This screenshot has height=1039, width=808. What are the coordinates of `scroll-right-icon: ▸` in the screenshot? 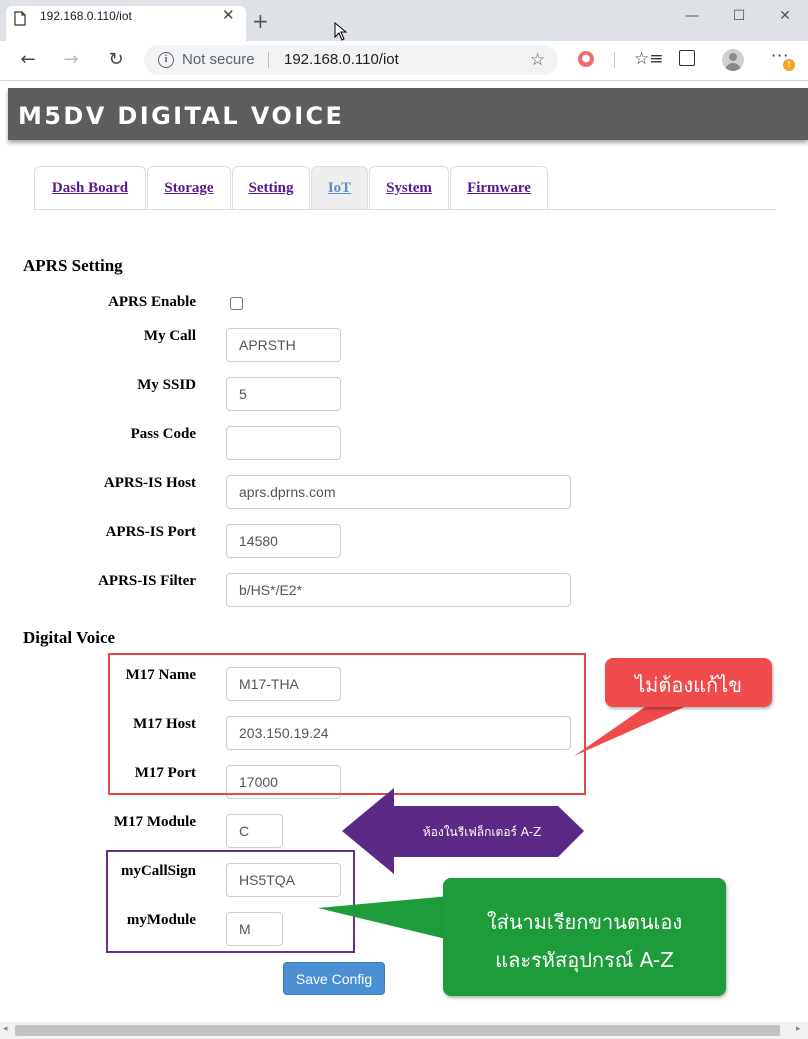 It's located at (798, 1029).